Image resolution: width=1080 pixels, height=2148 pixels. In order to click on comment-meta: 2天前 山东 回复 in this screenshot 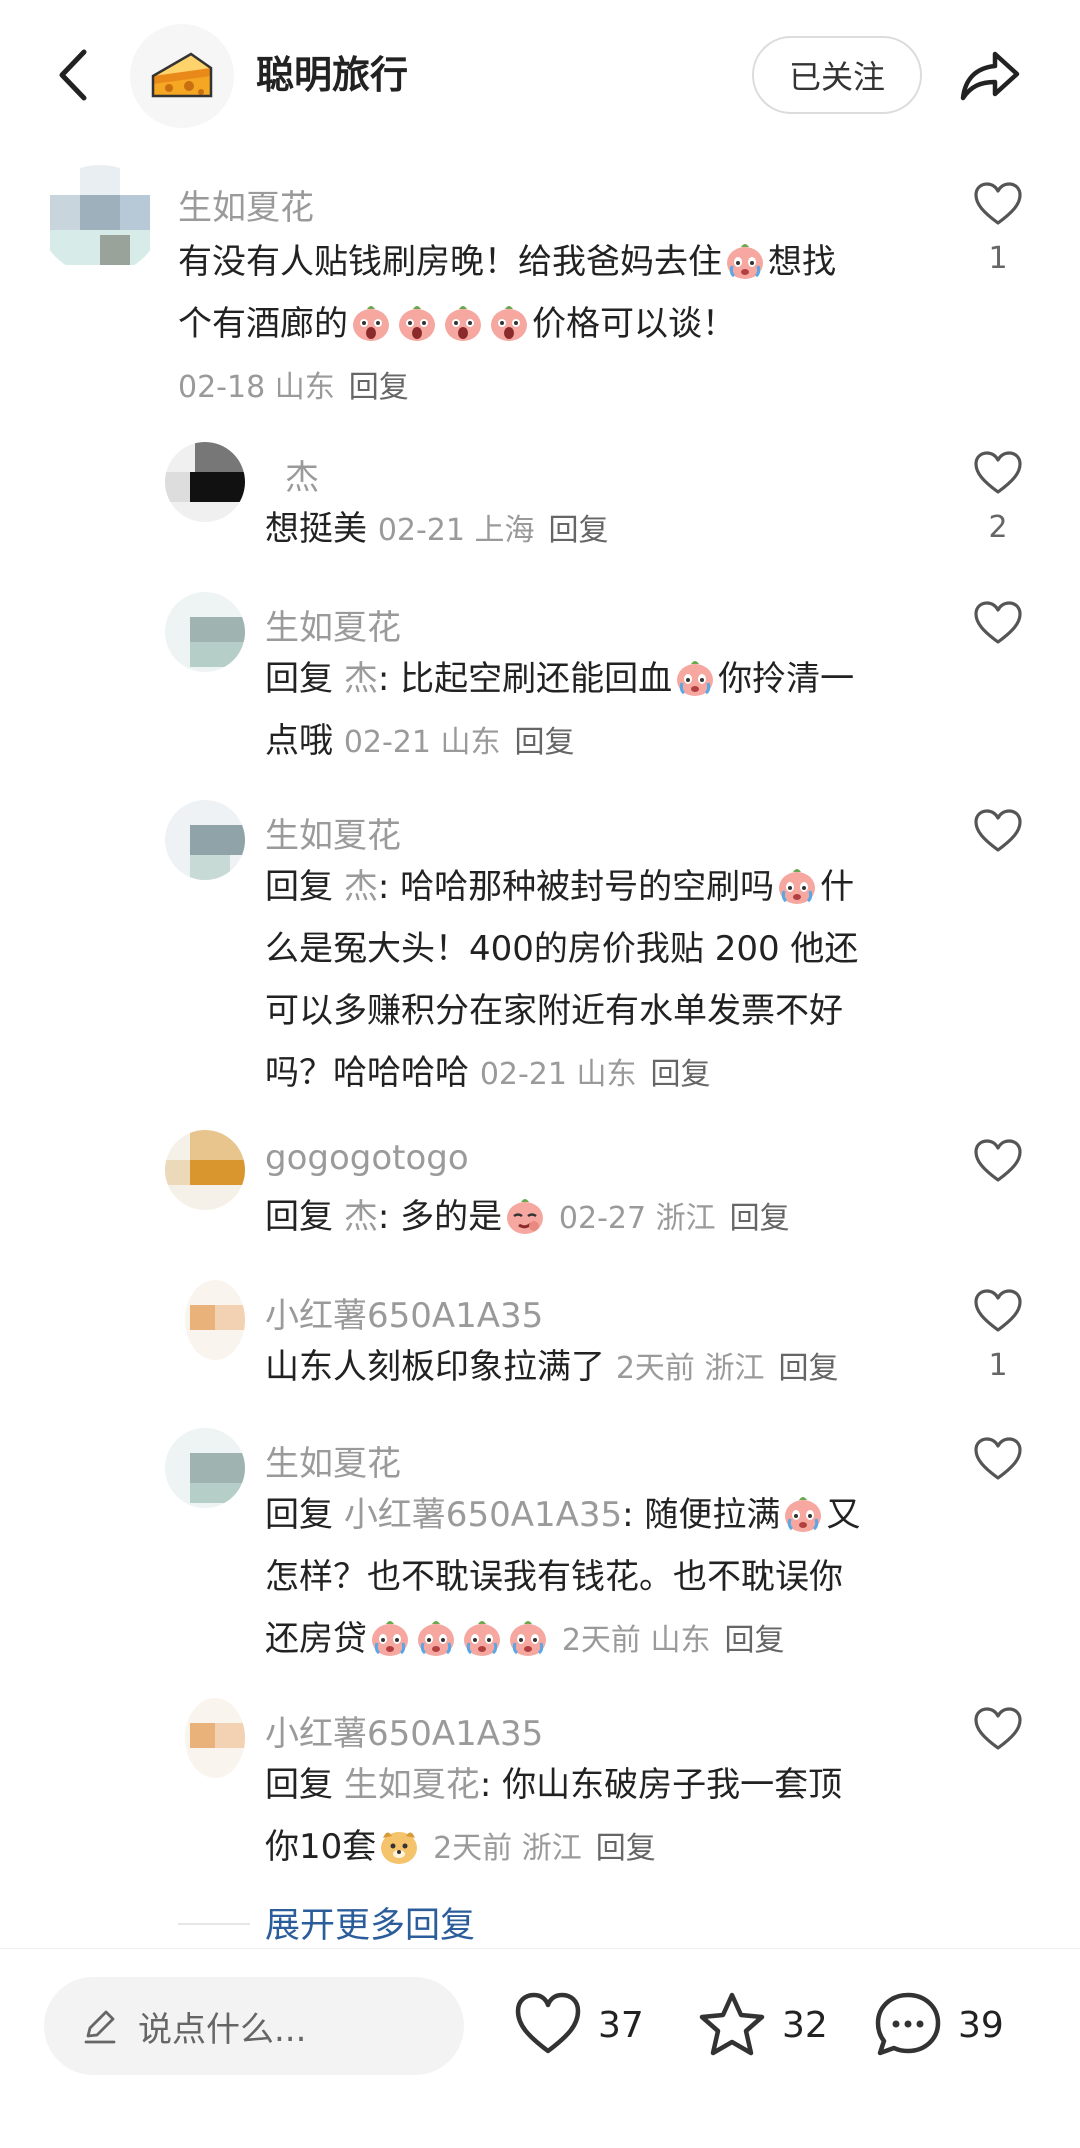, I will do `click(673, 1640)`.